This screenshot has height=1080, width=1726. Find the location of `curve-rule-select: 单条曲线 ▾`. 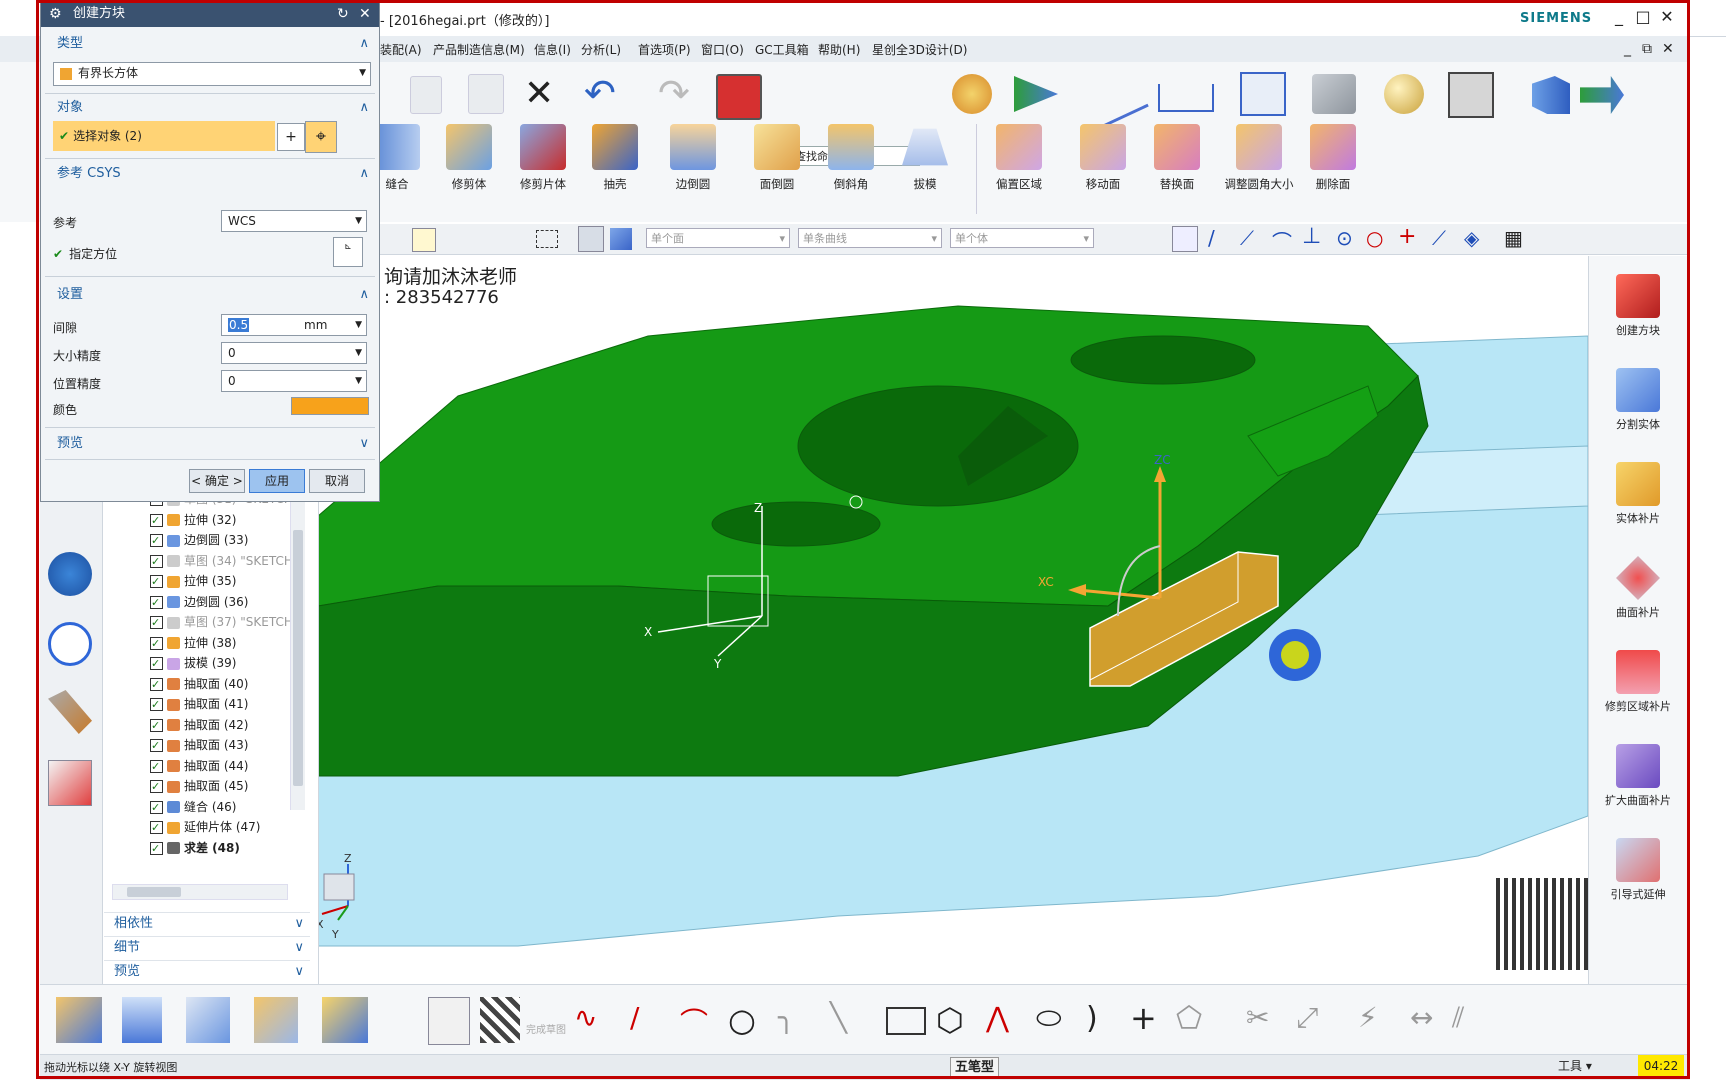

curve-rule-select: 单条曲线 ▾ is located at coordinates (870, 238).